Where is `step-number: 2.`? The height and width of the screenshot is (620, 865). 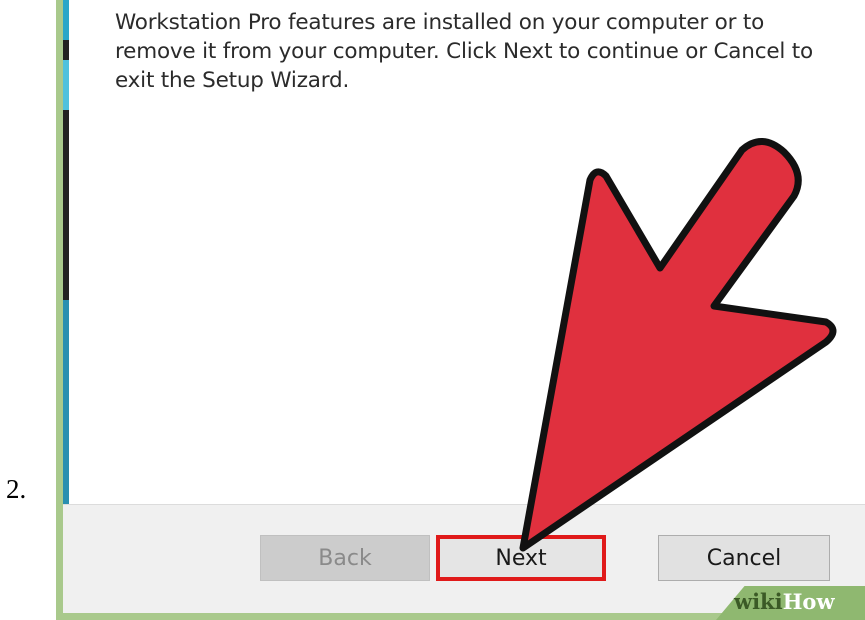 step-number: 2. is located at coordinates (16, 489).